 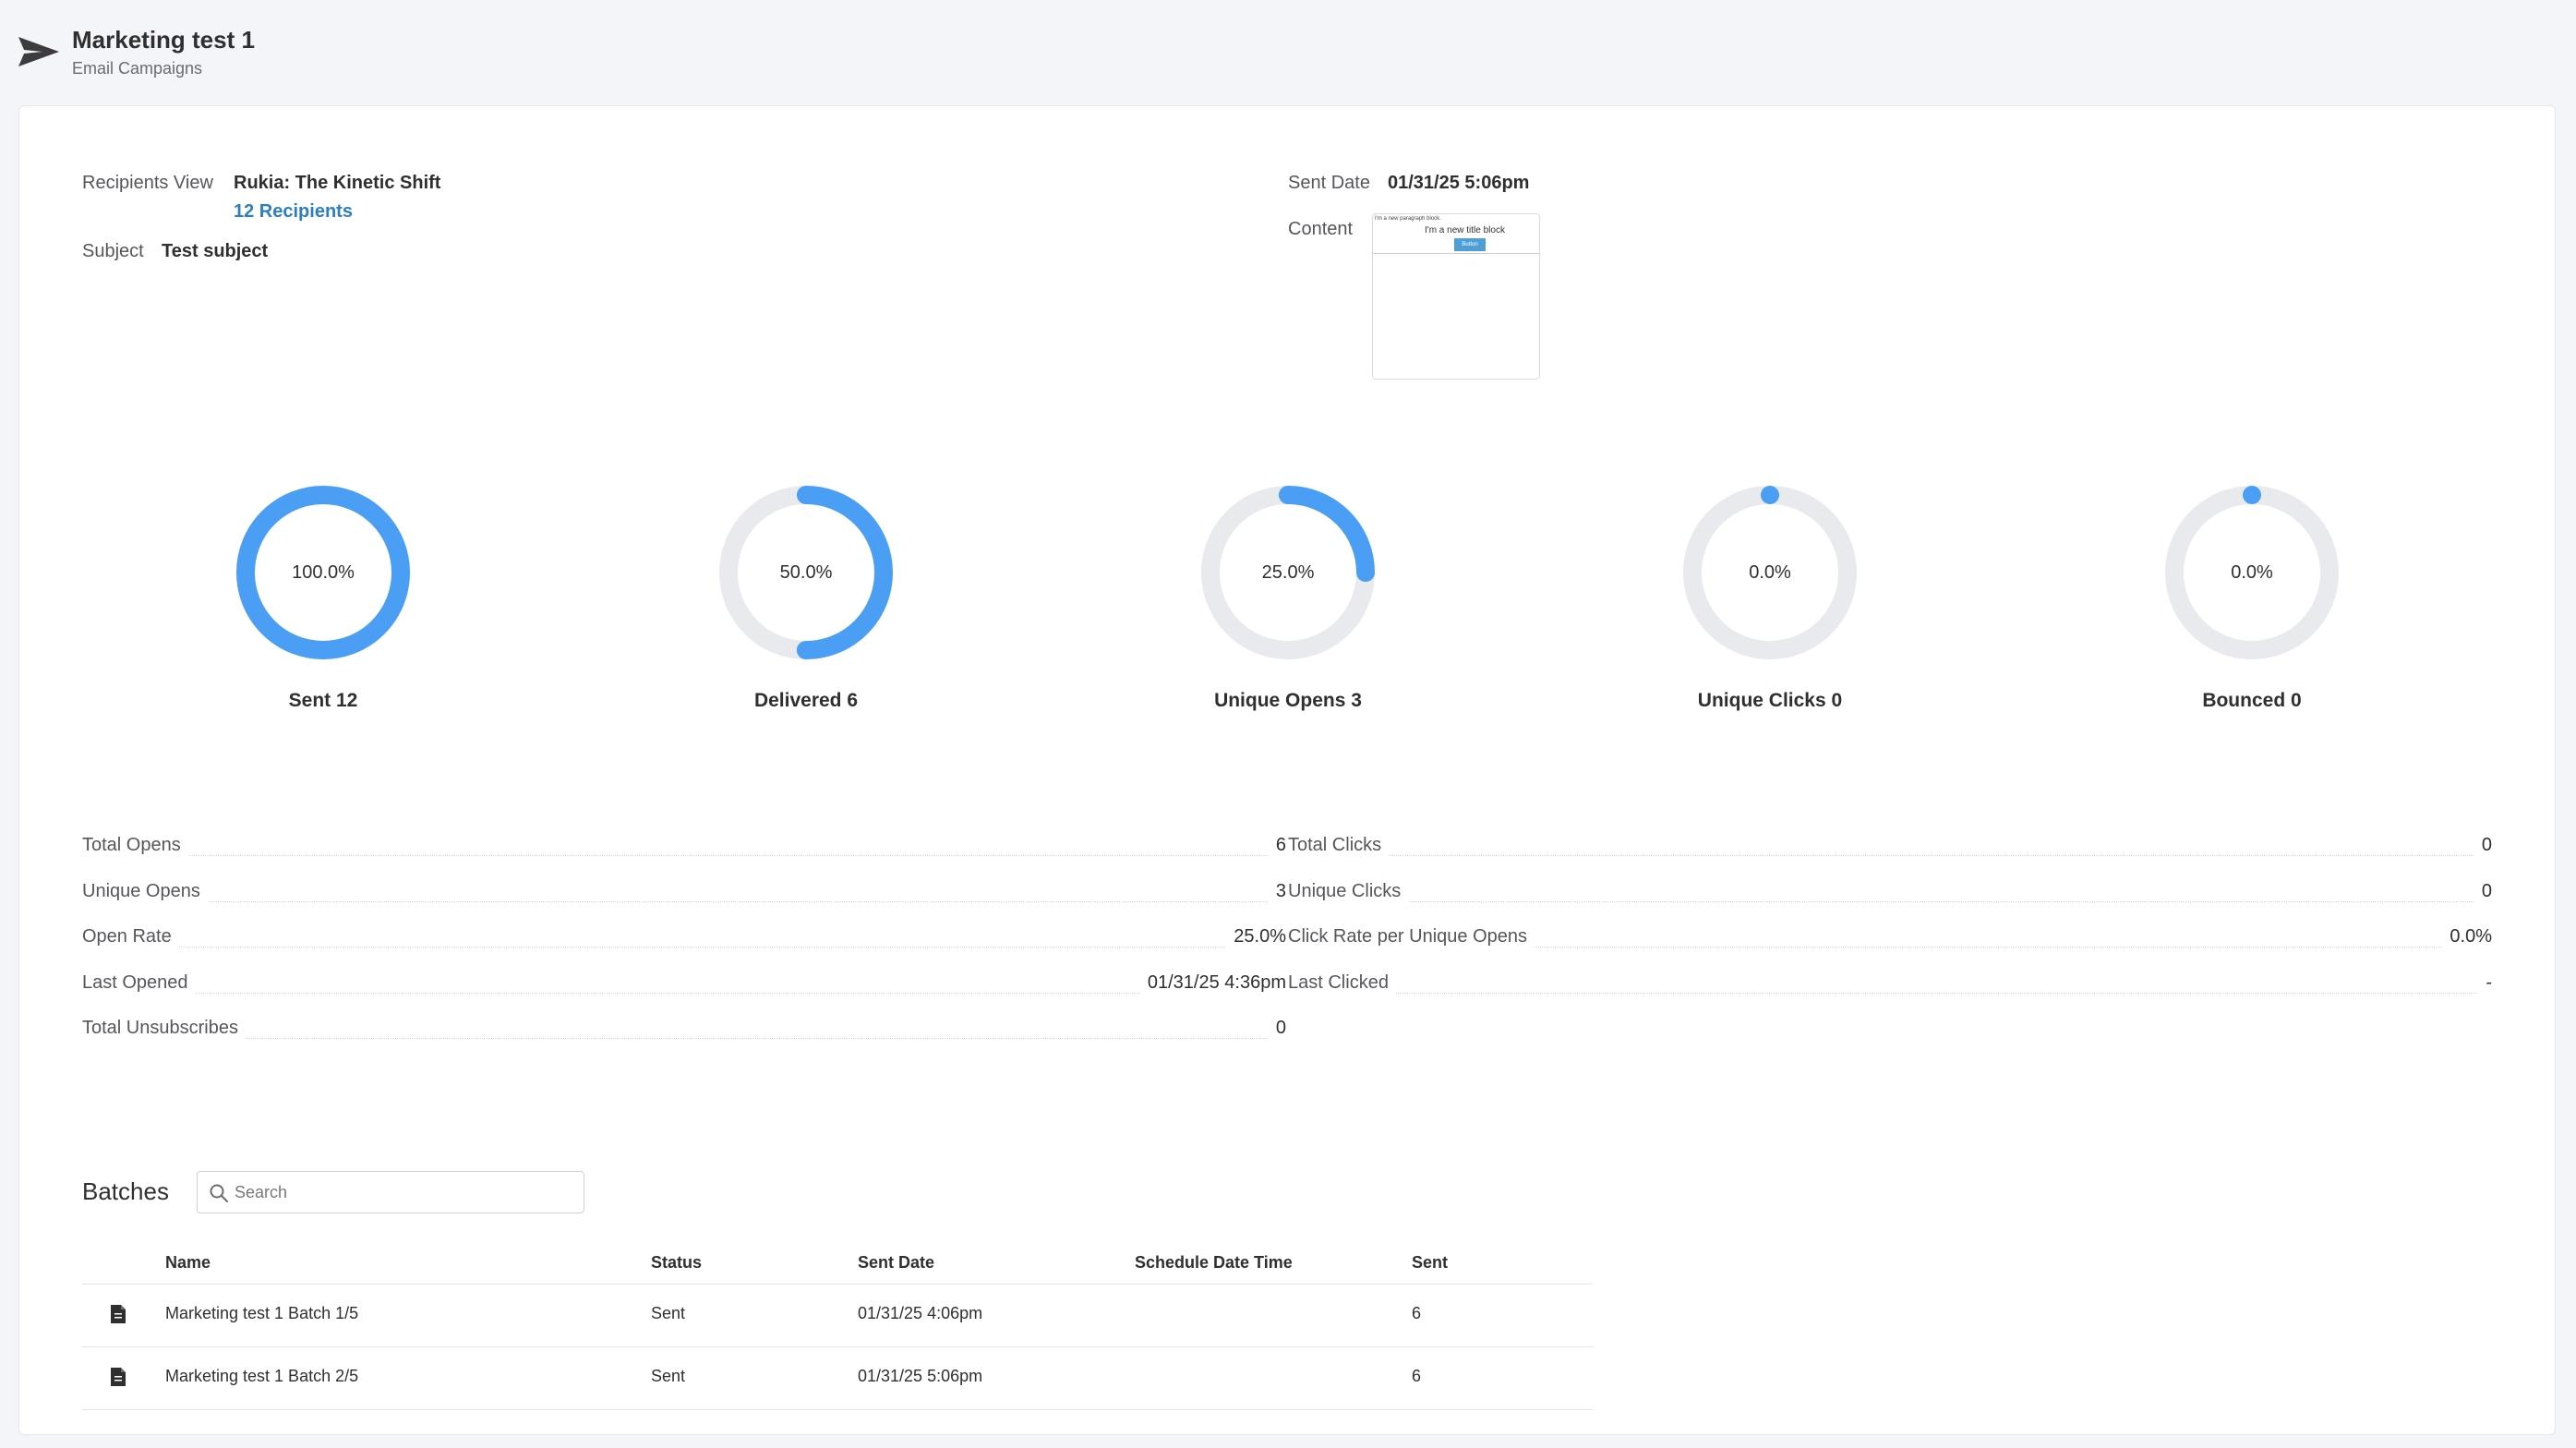 I want to click on donut-chart: 25.0%, so click(x=1288, y=572).